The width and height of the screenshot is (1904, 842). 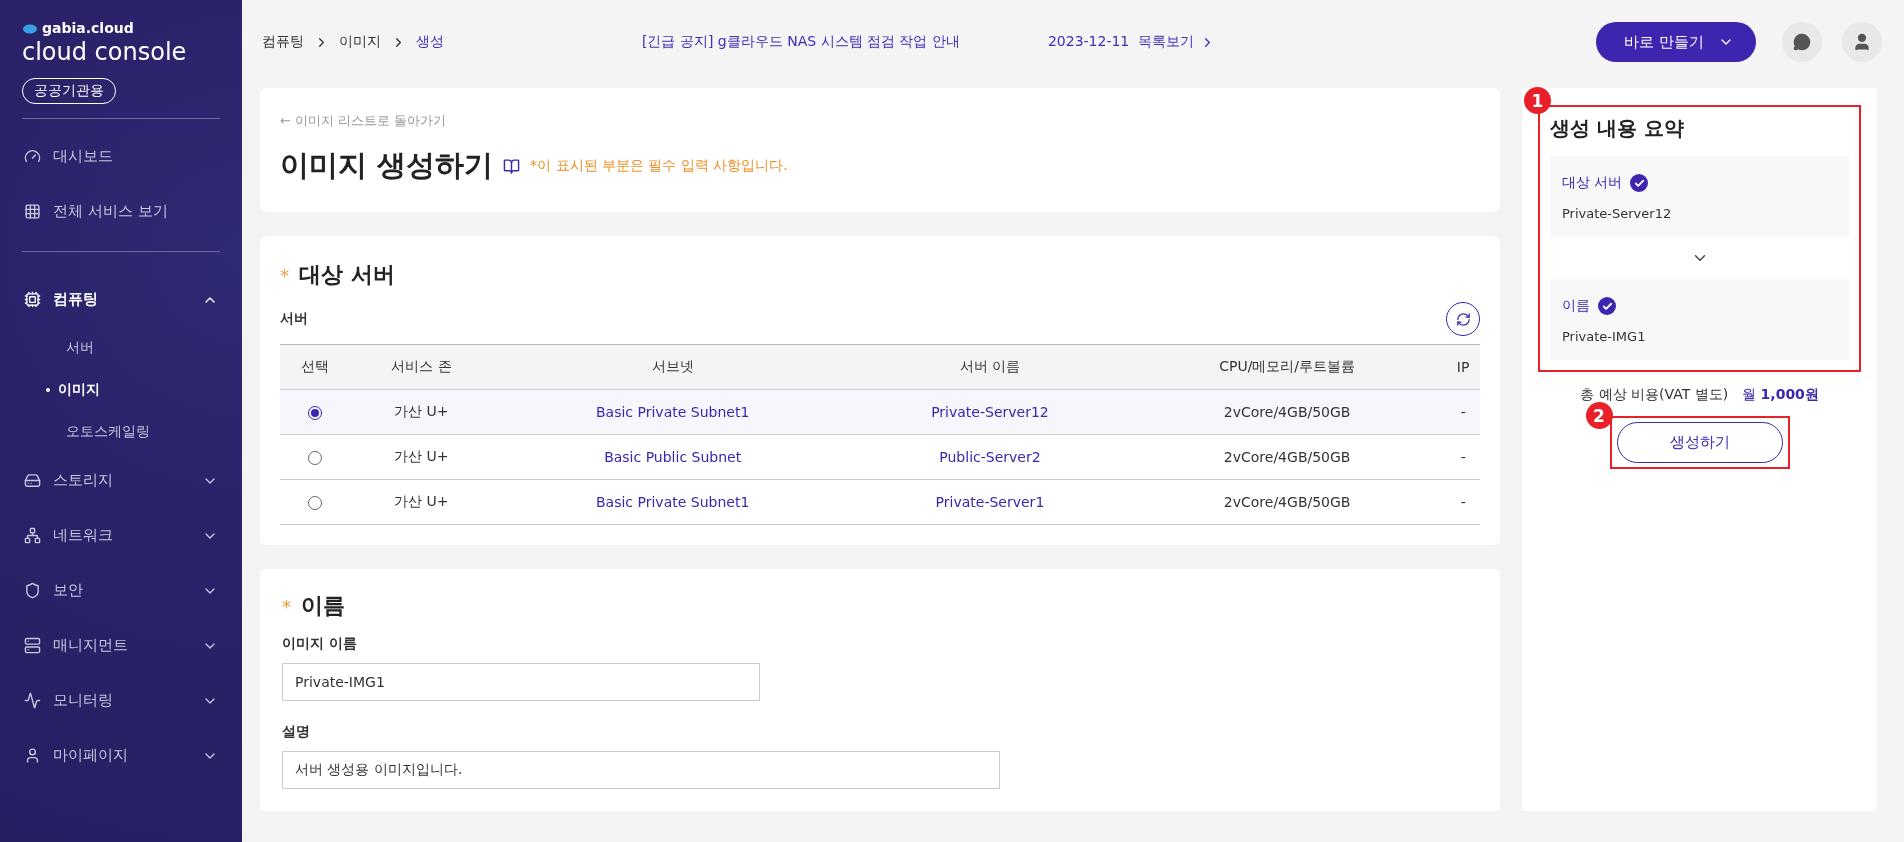 I want to click on drive-icon, so click(x=32, y=480).